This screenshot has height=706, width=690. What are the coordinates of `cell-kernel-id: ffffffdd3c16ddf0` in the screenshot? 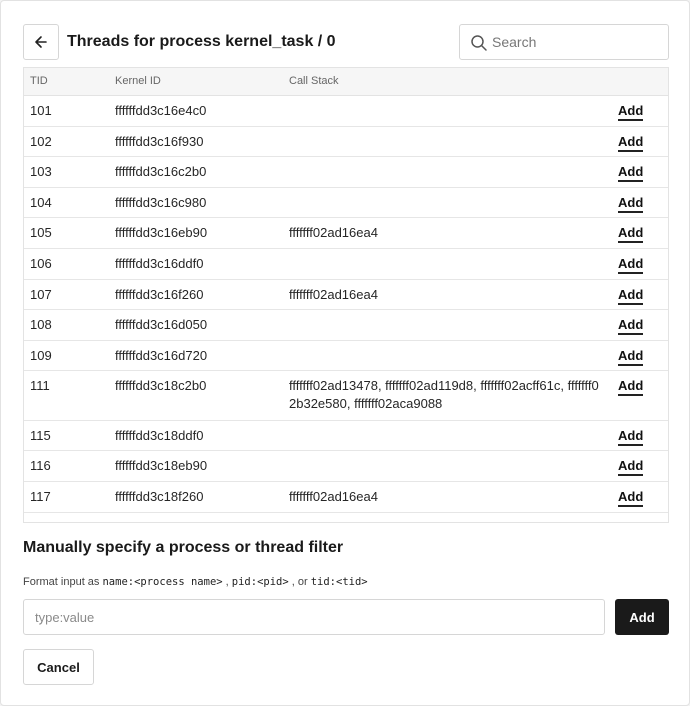 It's located at (159, 263).